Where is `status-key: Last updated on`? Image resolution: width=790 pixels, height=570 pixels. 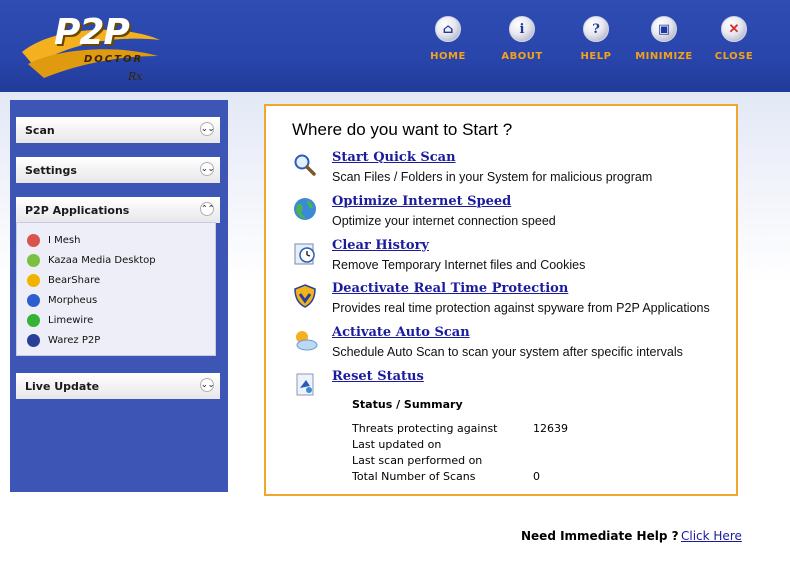 status-key: Last updated on is located at coordinates (397, 444).